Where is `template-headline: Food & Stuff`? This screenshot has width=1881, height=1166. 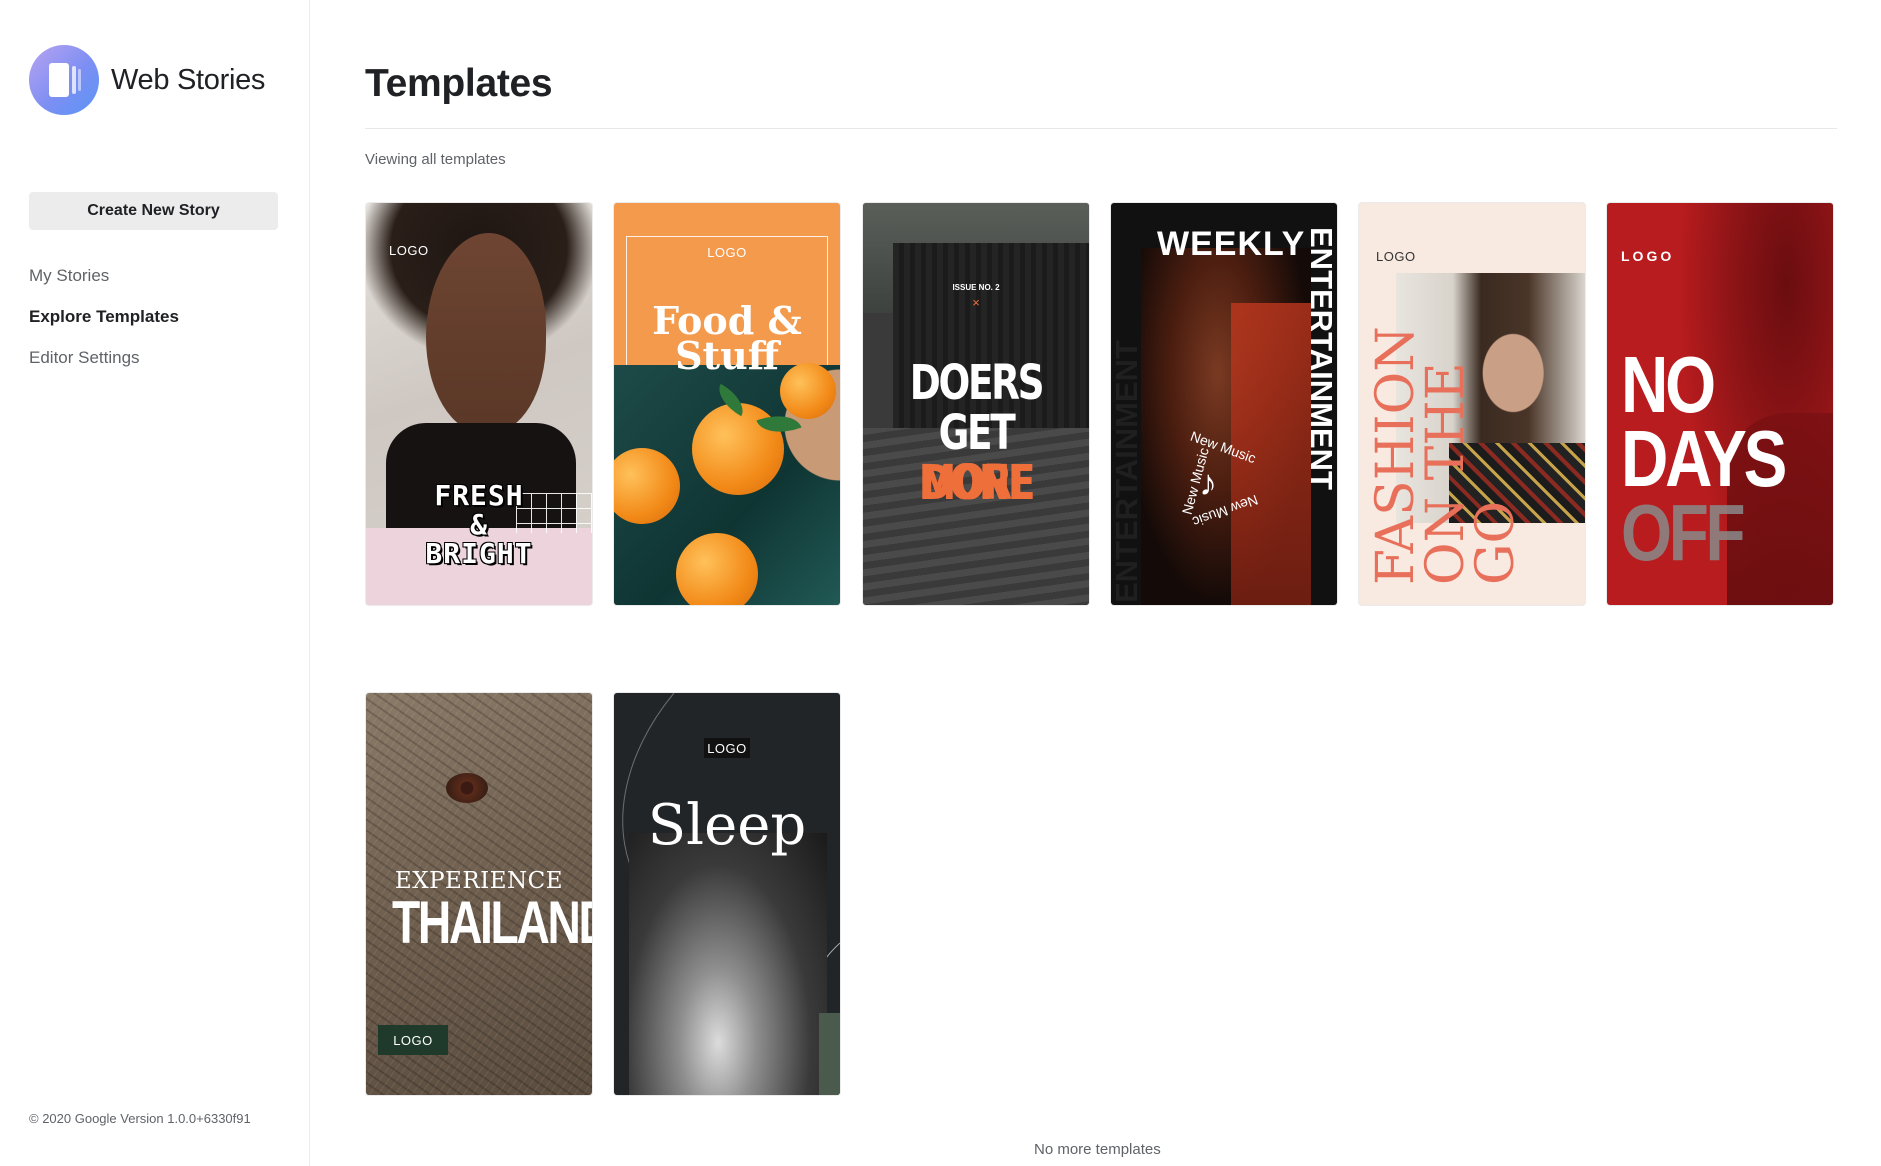
template-headline: Food & Stuff is located at coordinates (727, 338).